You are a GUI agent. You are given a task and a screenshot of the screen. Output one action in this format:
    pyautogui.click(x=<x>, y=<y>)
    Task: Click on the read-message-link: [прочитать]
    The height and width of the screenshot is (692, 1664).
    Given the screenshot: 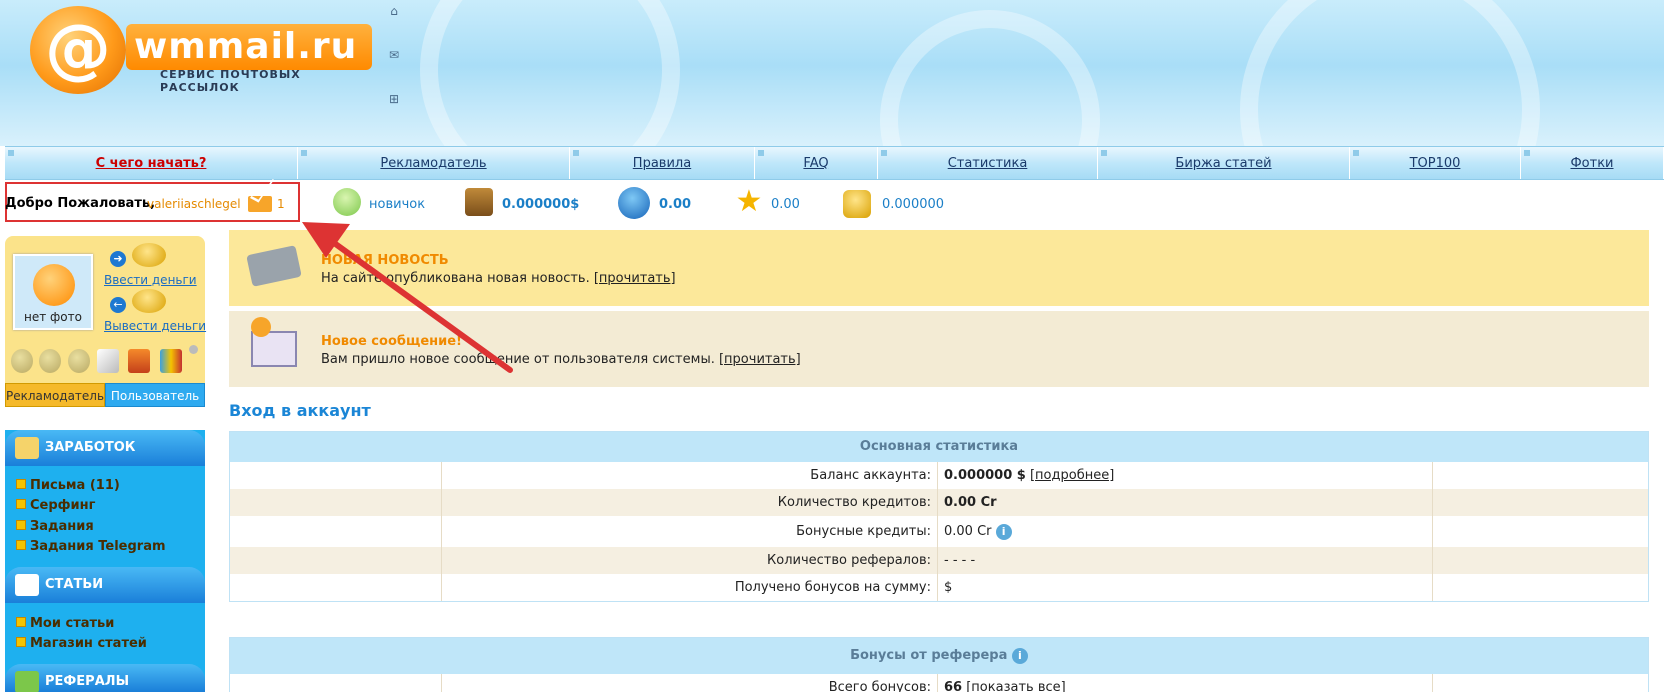 What is the action you would take?
    pyautogui.click(x=760, y=359)
    